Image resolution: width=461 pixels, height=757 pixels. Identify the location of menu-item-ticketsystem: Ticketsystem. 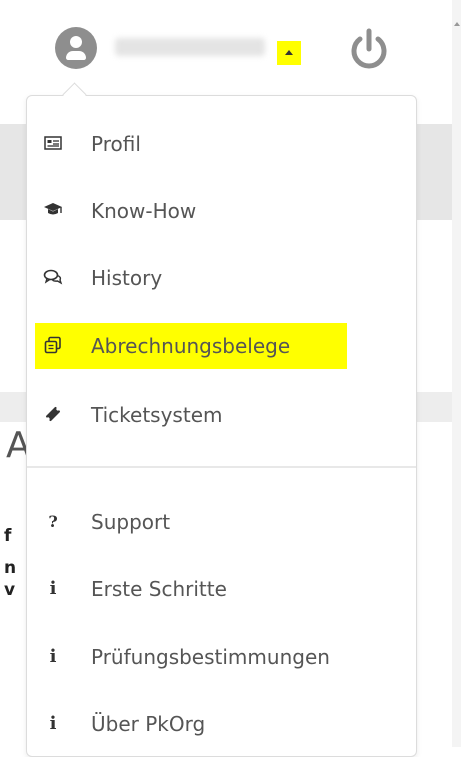
(221, 414).